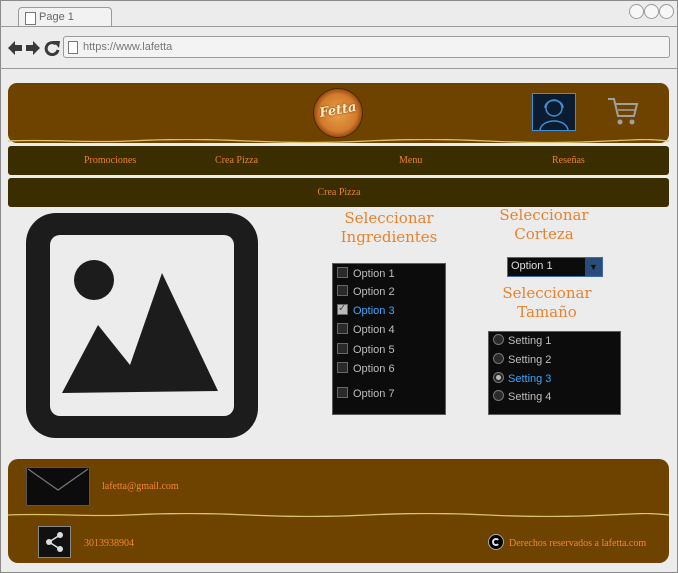 This screenshot has width=678, height=573. Describe the element at coordinates (366, 330) in the screenshot. I see `ingredient-option: Option 4` at that location.